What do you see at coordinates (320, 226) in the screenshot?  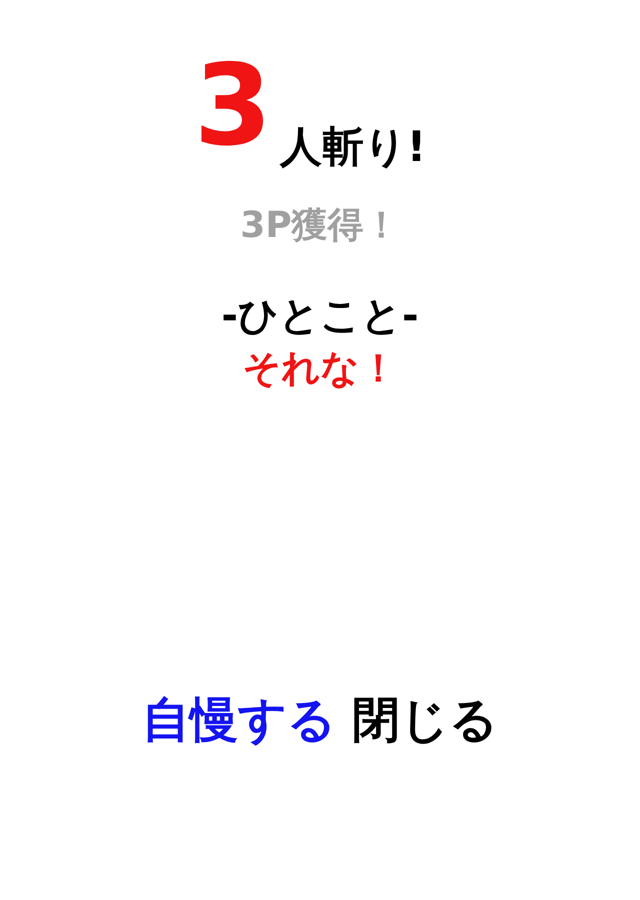 I see `points-text: 3P獲得！` at bounding box center [320, 226].